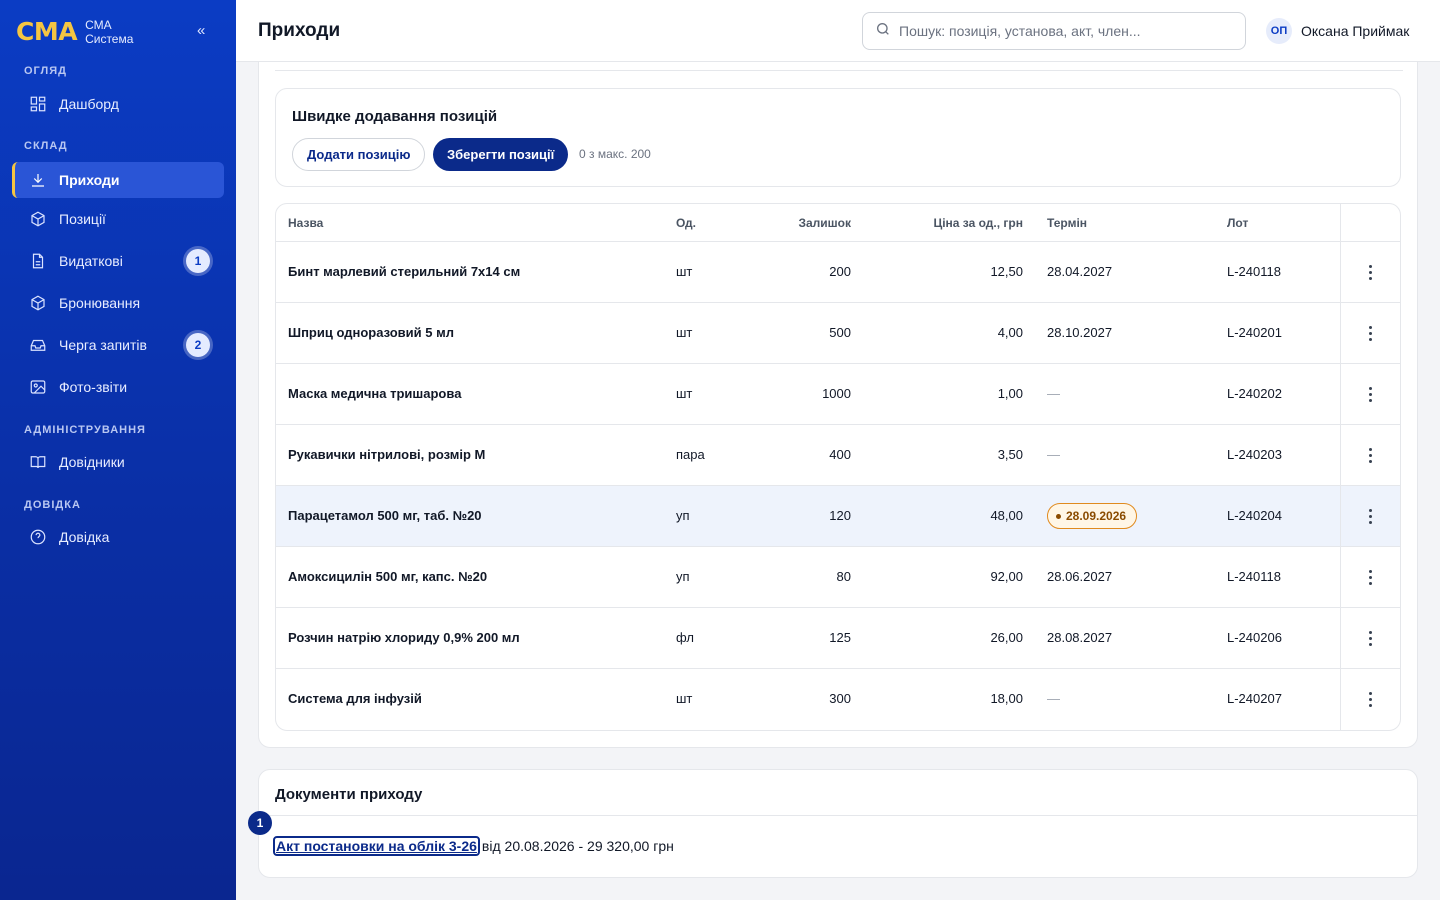  What do you see at coordinates (1010, 454) in the screenshot?
I see `cell-price: 3,50` at bounding box center [1010, 454].